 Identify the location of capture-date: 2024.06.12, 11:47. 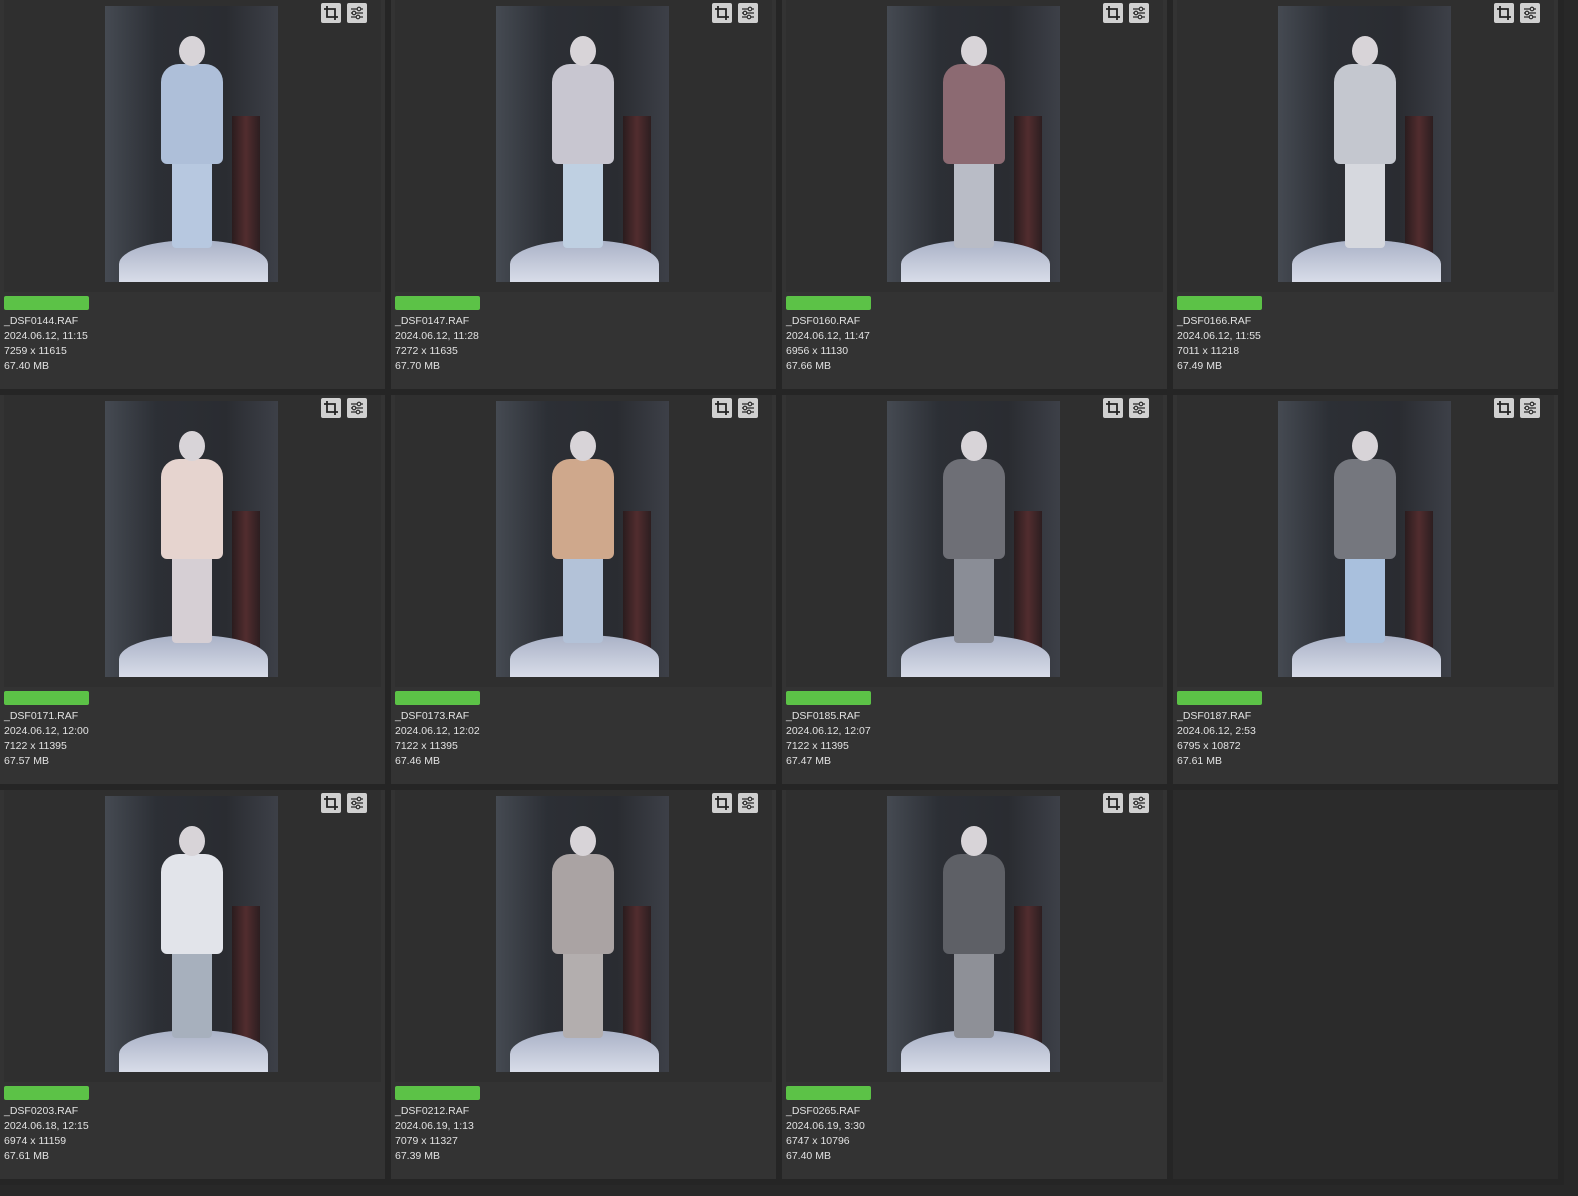
(828, 336).